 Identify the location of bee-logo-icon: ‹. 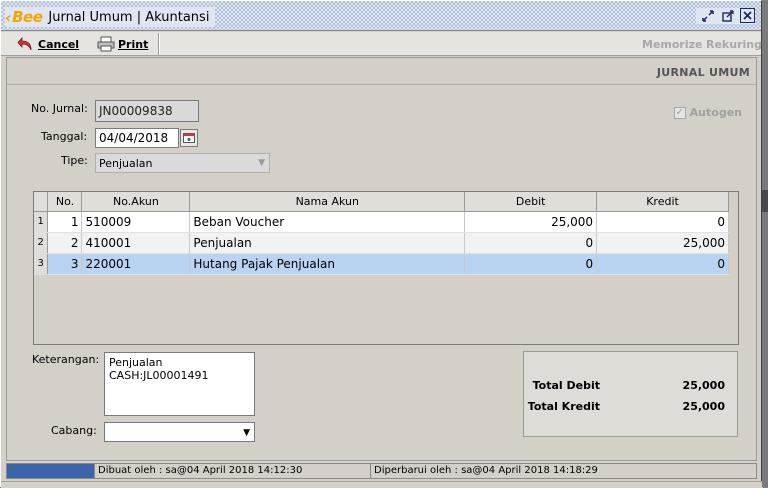
(8, 17).